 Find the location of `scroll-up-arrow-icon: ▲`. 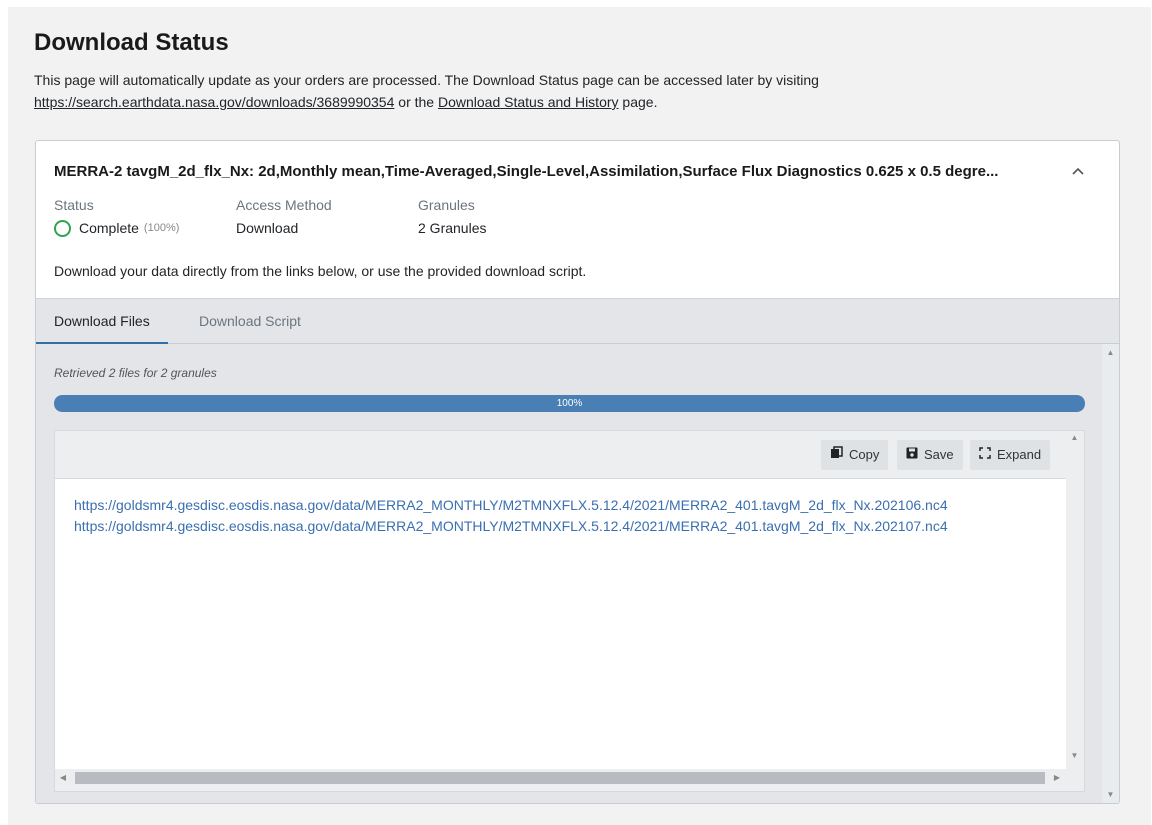

scroll-up-arrow-icon: ▲ is located at coordinates (1074, 437).